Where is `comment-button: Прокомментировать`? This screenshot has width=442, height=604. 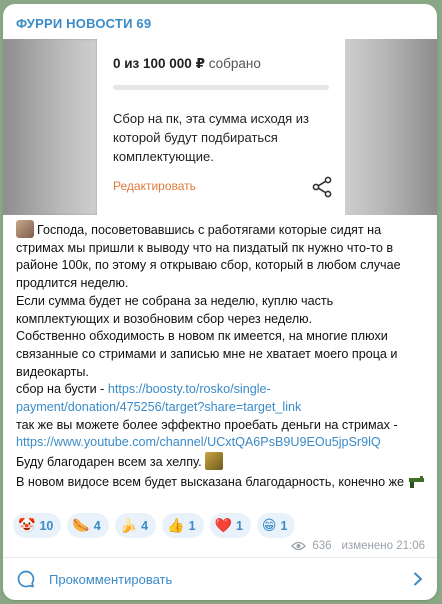
comment-button: Прокомментировать is located at coordinates (220, 579).